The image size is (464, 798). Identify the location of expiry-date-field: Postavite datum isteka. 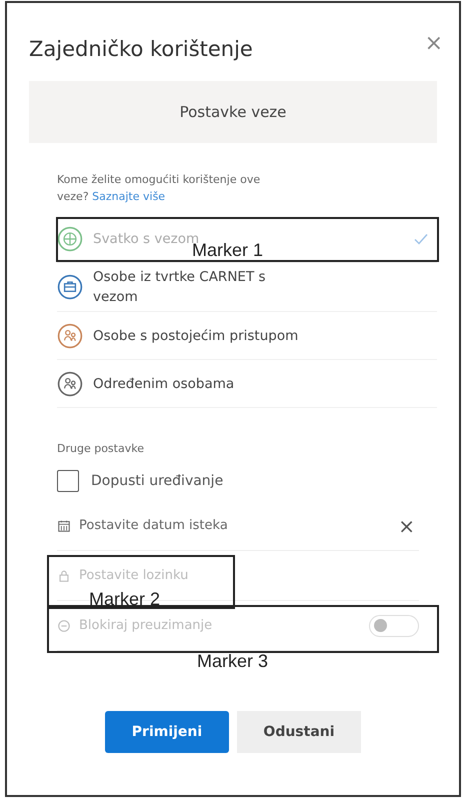
(238, 525).